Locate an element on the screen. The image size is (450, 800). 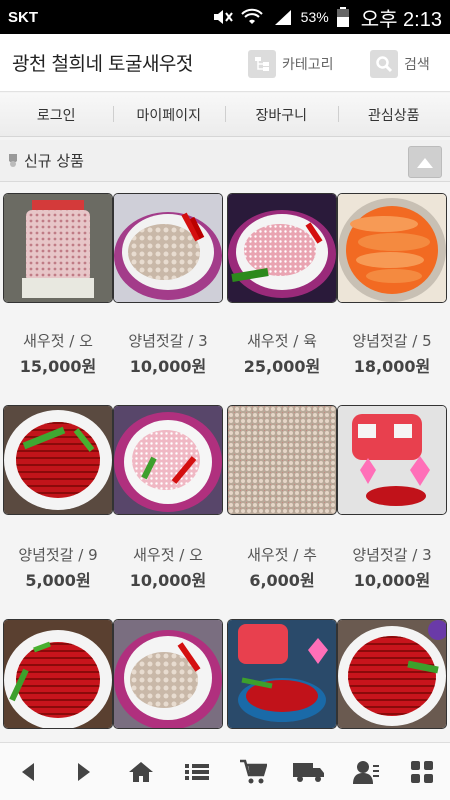
product-price: 6,000원 is located at coordinates (282, 580).